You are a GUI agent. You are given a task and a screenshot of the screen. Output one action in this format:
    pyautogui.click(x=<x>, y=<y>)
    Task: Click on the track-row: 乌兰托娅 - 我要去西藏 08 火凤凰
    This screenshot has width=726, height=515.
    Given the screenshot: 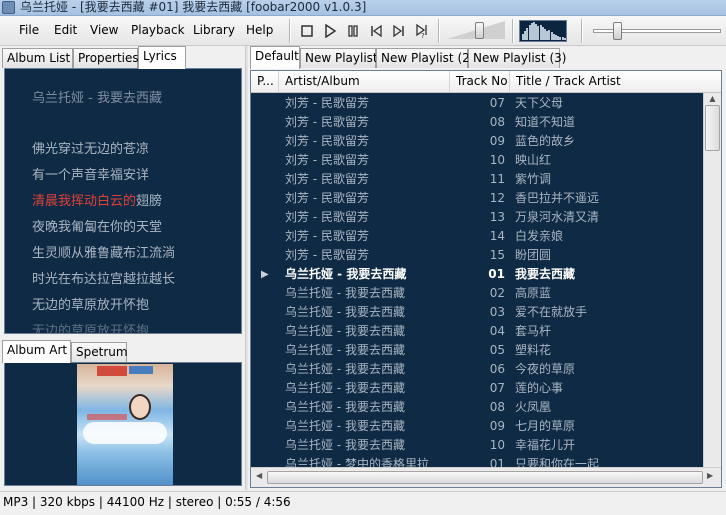 What is the action you would take?
    pyautogui.click(x=477, y=407)
    